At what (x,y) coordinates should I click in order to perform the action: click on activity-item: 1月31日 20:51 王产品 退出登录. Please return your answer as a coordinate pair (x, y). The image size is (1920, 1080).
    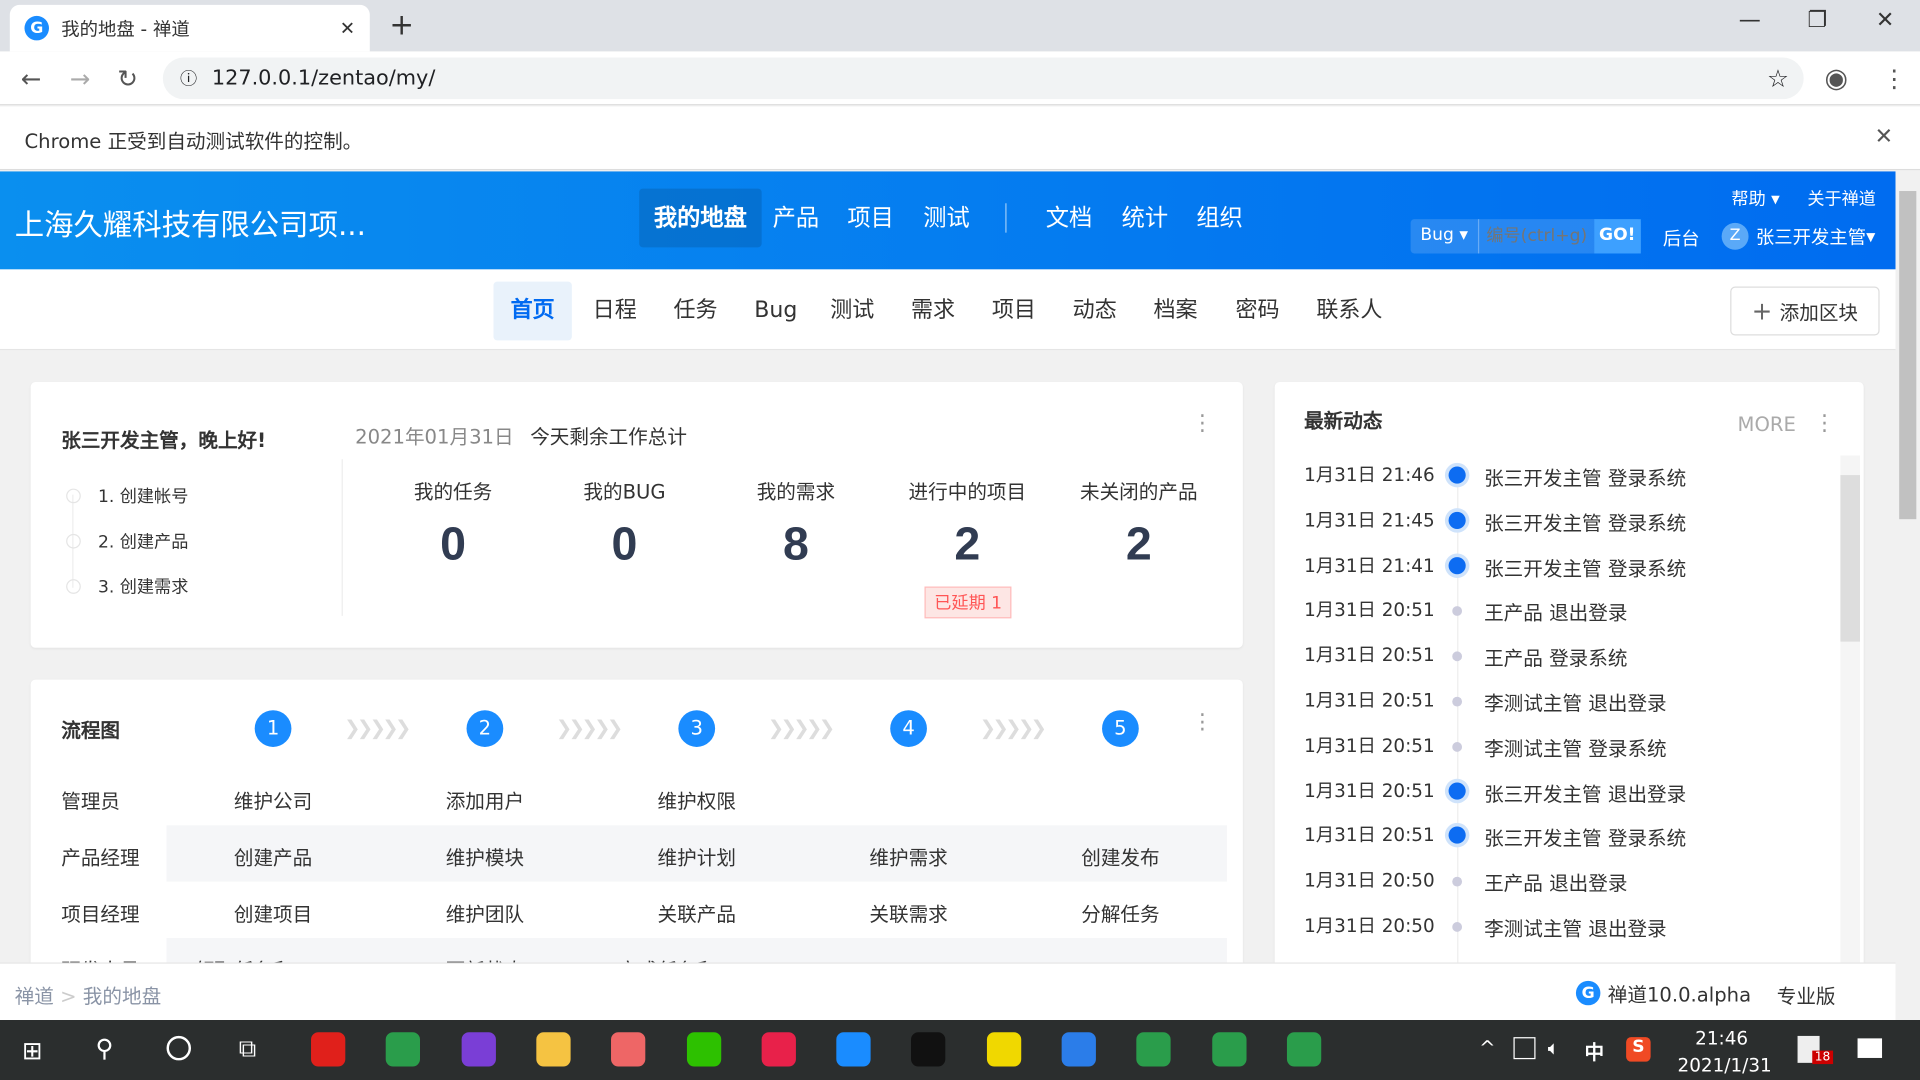
    Looking at the image, I should click on (1561, 619).